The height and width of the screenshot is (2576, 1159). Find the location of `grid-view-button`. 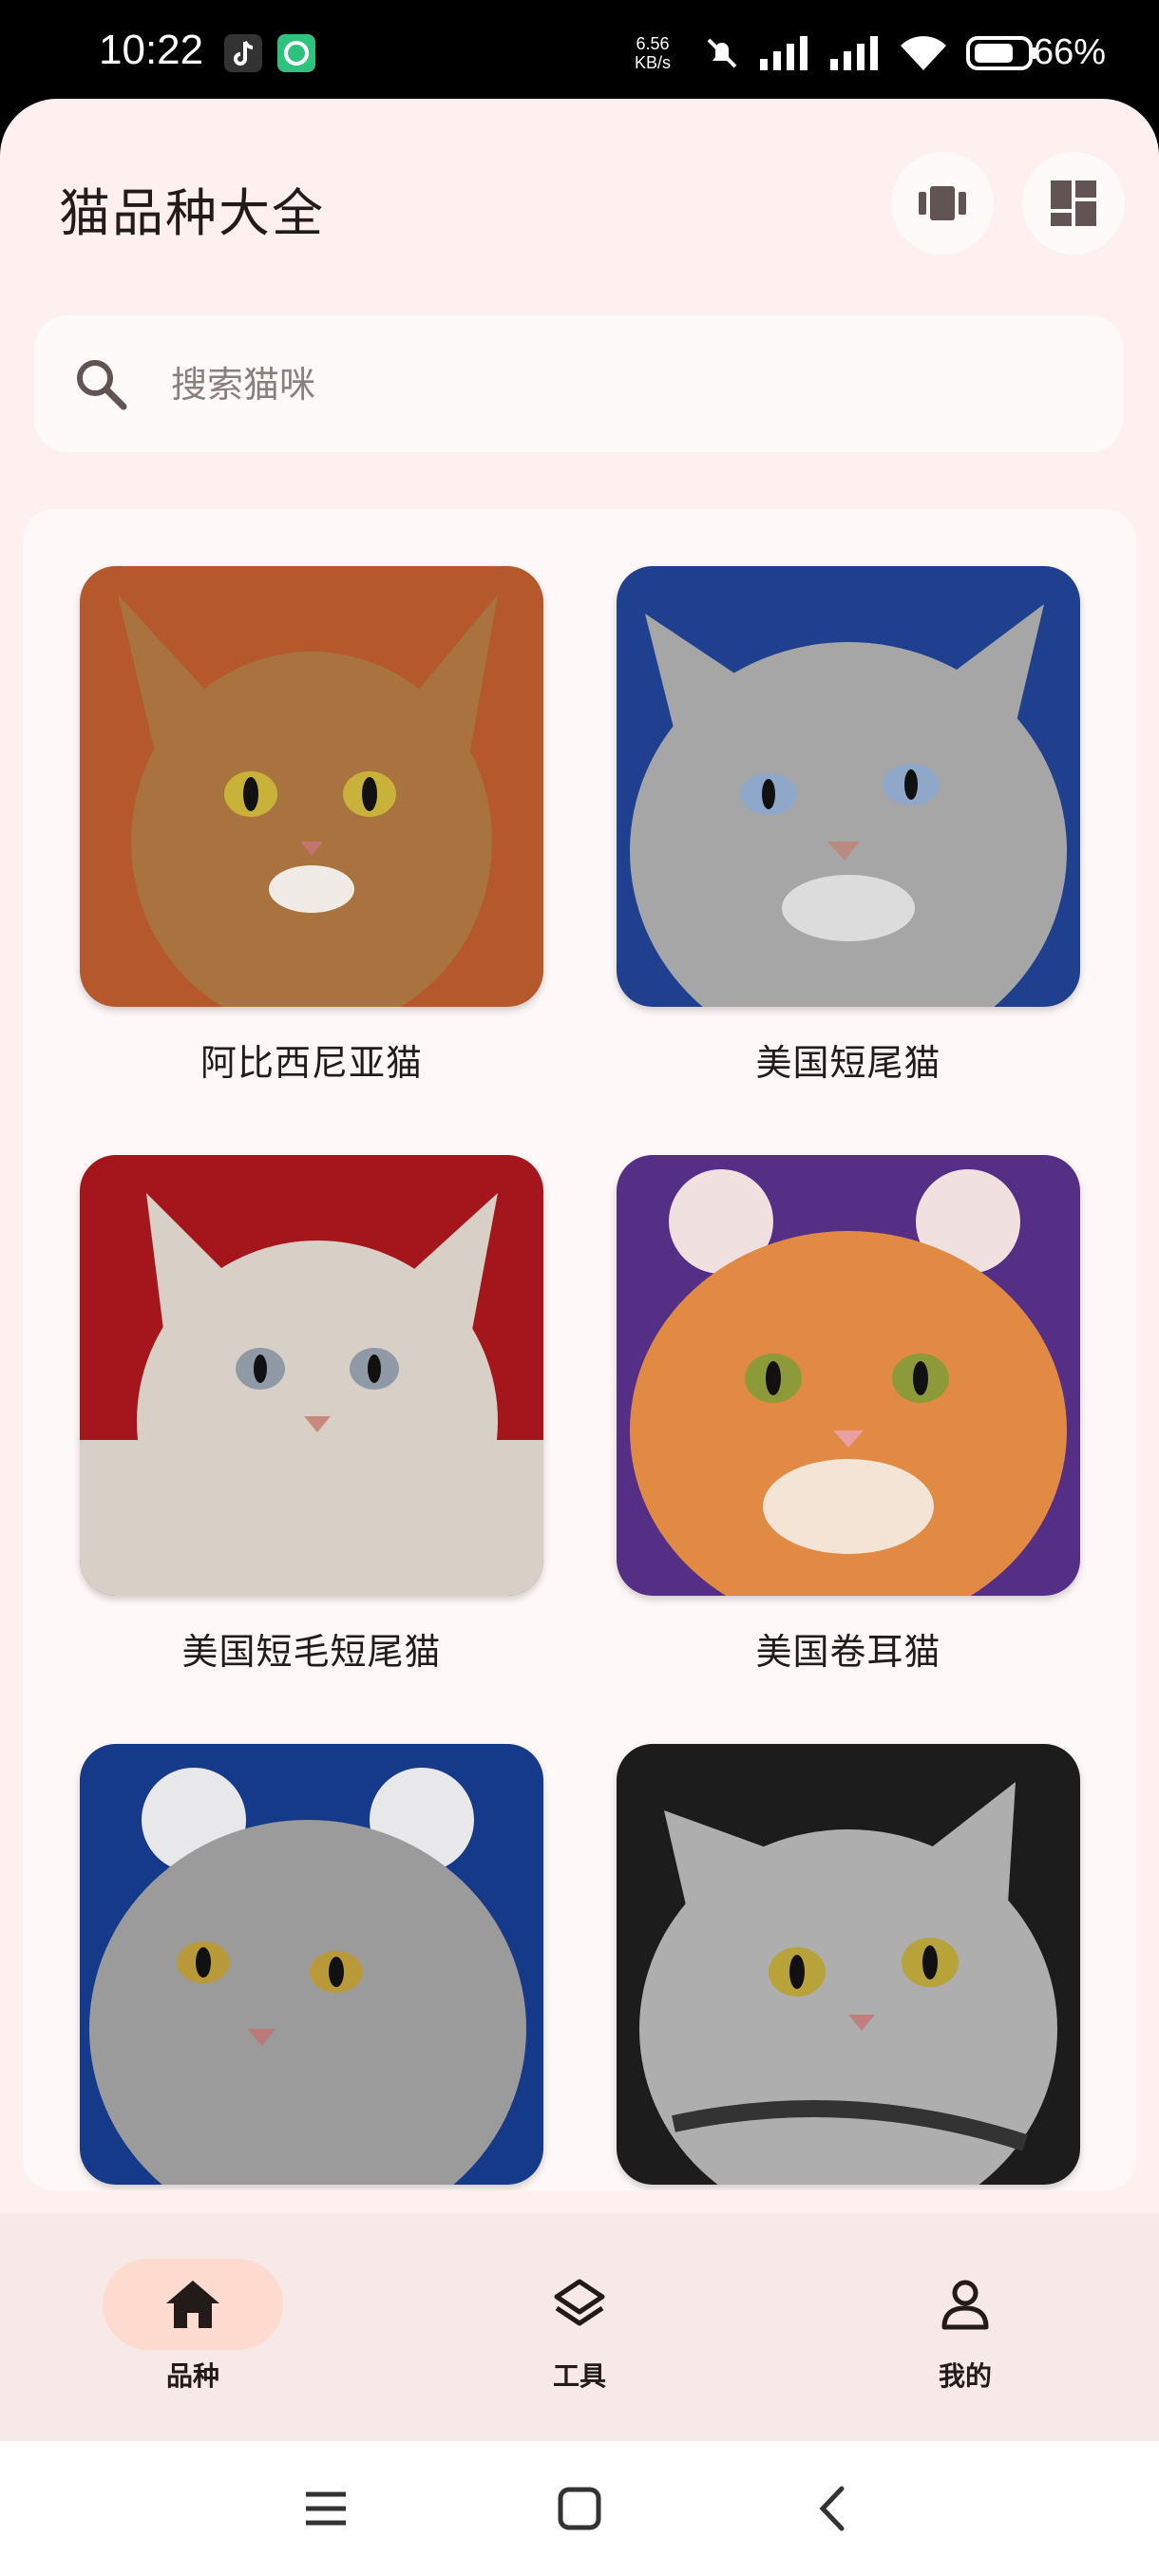

grid-view-button is located at coordinates (1073, 203).